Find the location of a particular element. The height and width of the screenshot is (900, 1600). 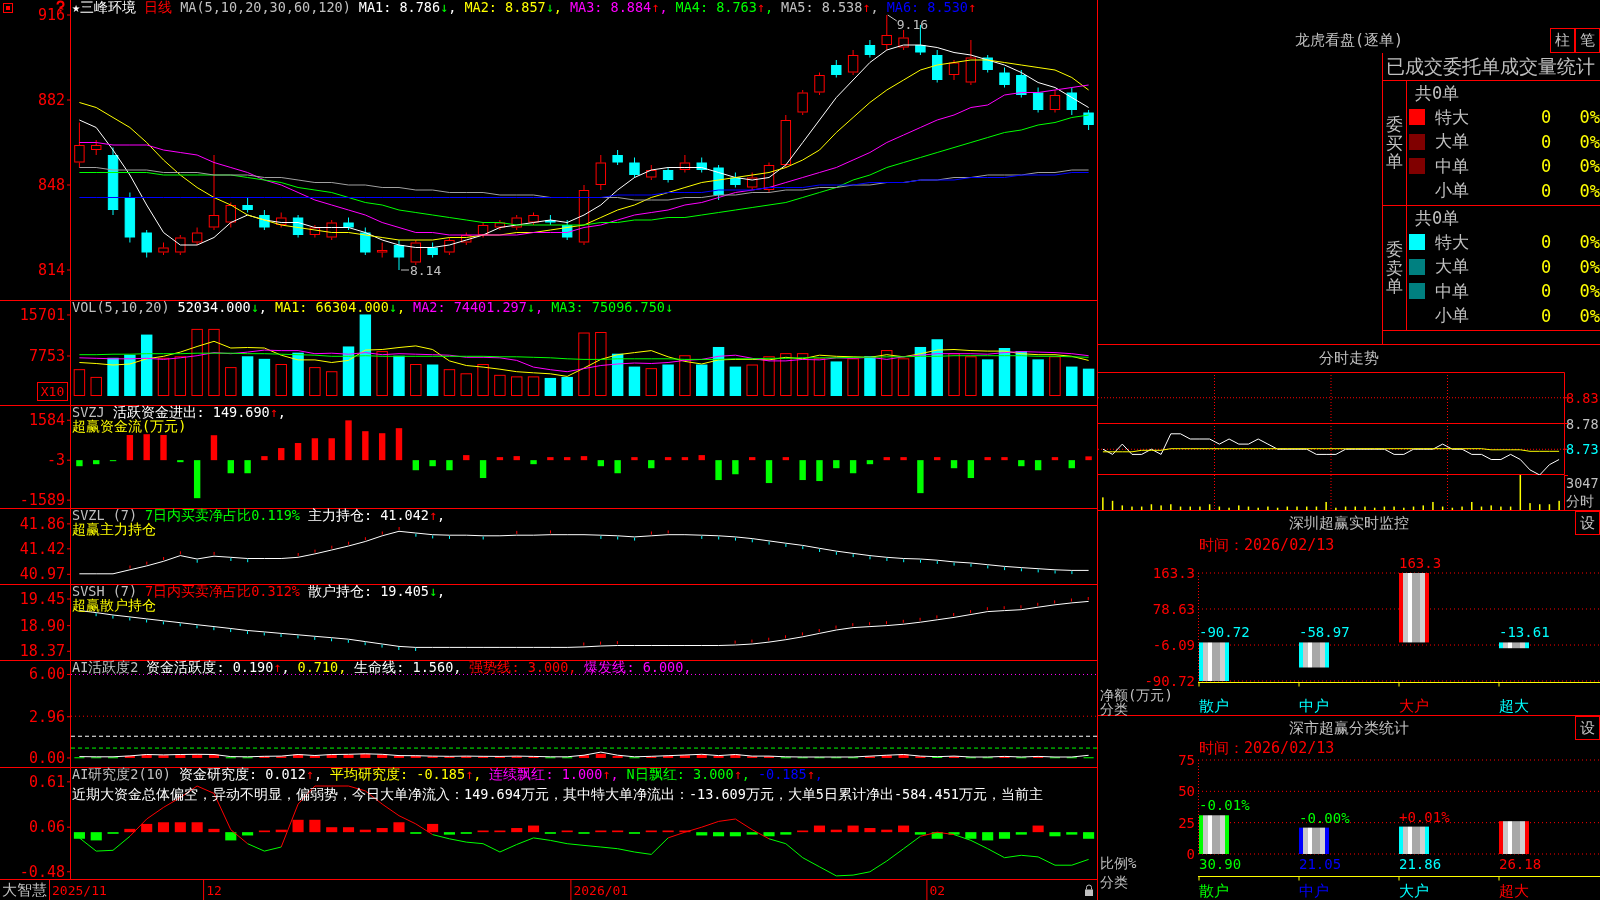

order-size-label: 特大 is located at coordinates (1452, 241).